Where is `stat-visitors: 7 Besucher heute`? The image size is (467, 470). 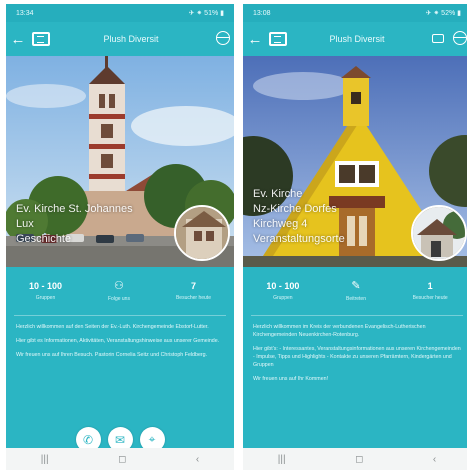 stat-visitors: 7 Besucher heute is located at coordinates (193, 291).